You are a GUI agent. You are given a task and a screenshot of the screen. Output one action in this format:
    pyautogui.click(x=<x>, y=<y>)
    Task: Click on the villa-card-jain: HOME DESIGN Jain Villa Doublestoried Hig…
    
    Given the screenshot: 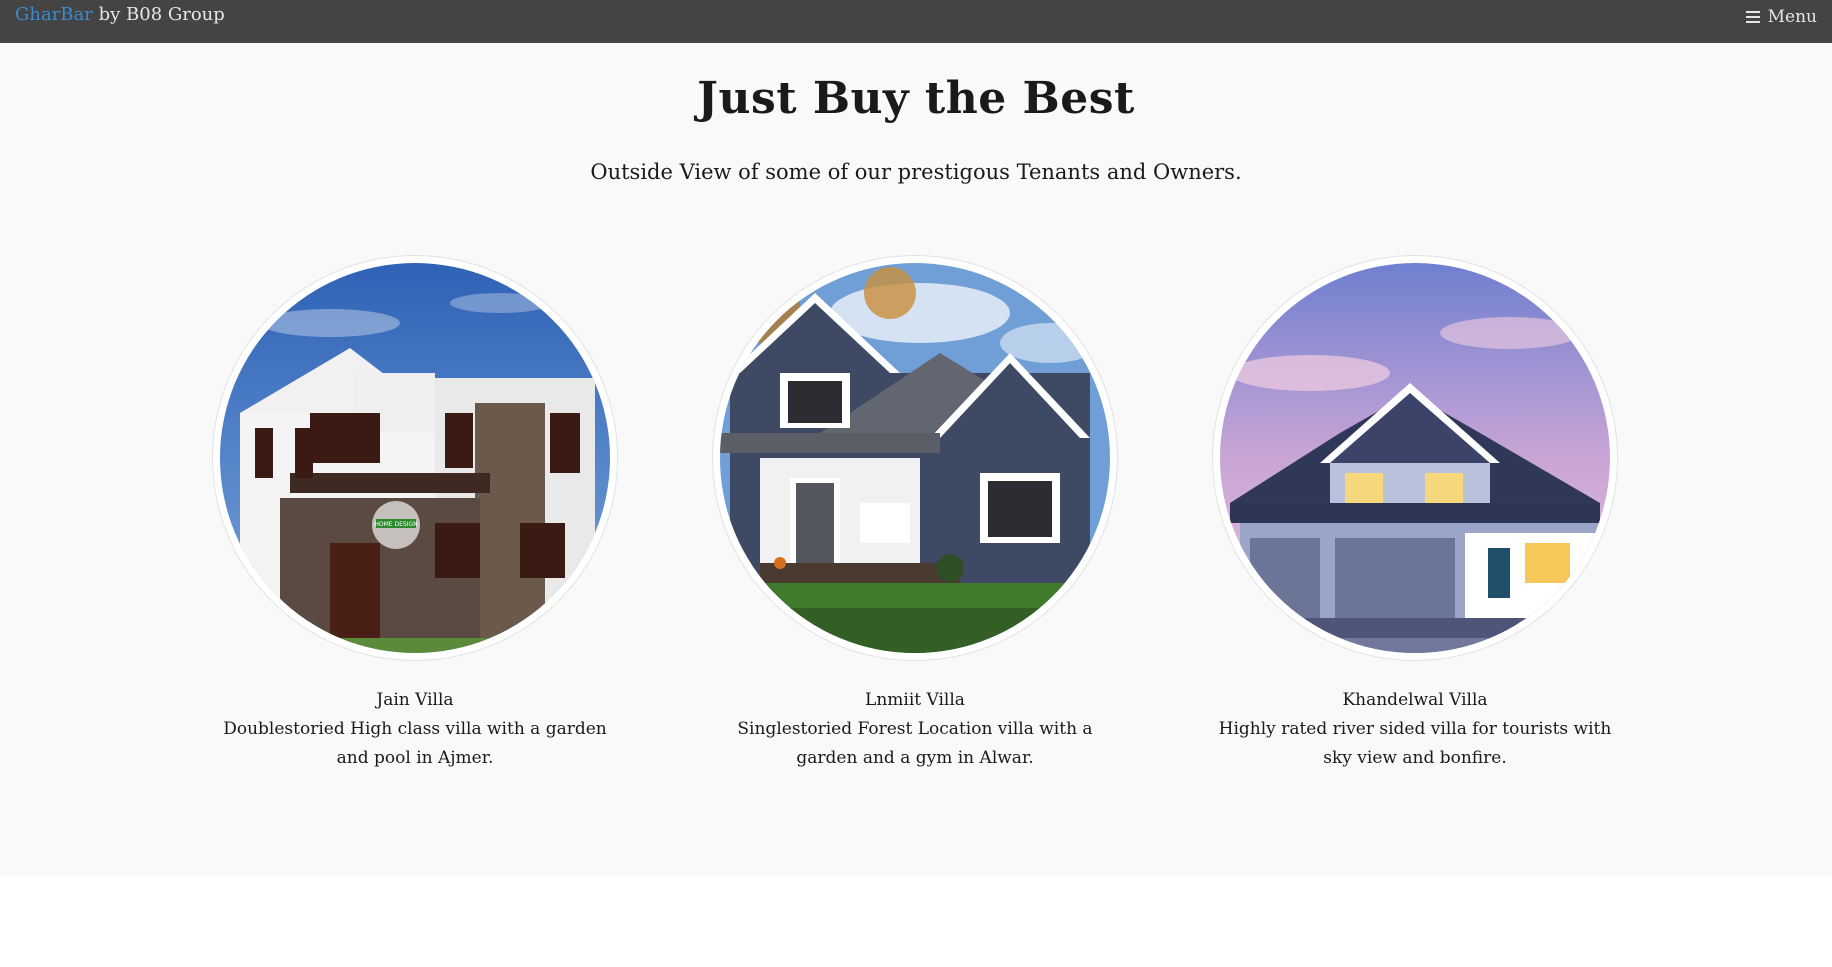 What is the action you would take?
    pyautogui.click(x=415, y=514)
    